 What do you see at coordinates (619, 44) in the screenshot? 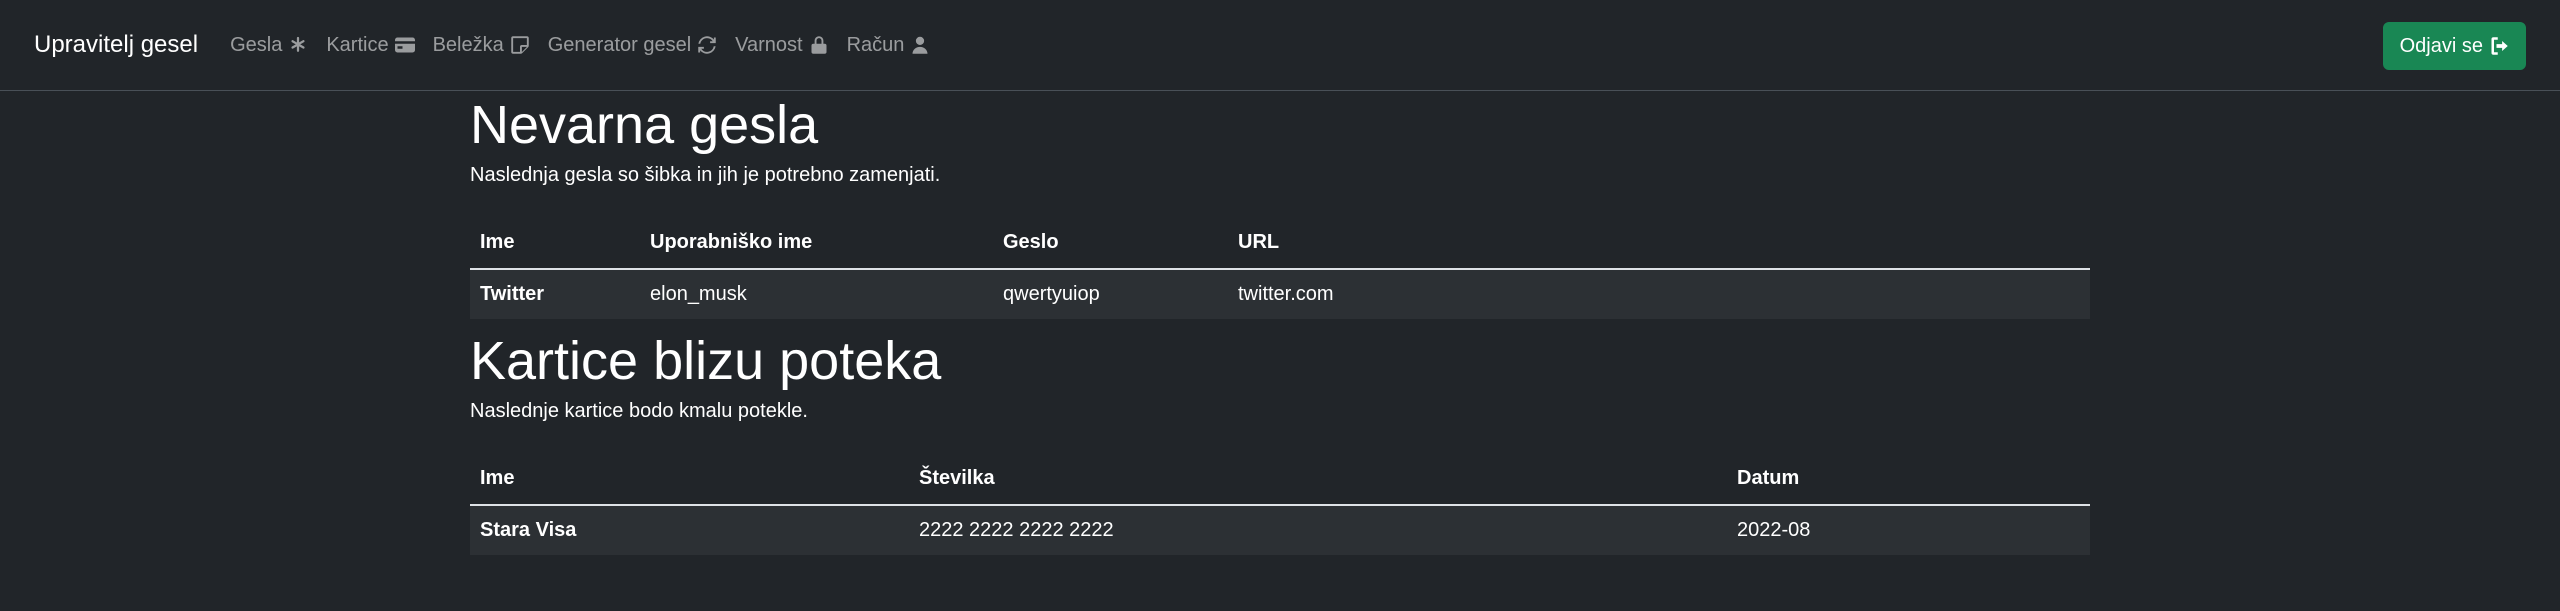
I see `nav-link-label: Generator gesel` at bounding box center [619, 44].